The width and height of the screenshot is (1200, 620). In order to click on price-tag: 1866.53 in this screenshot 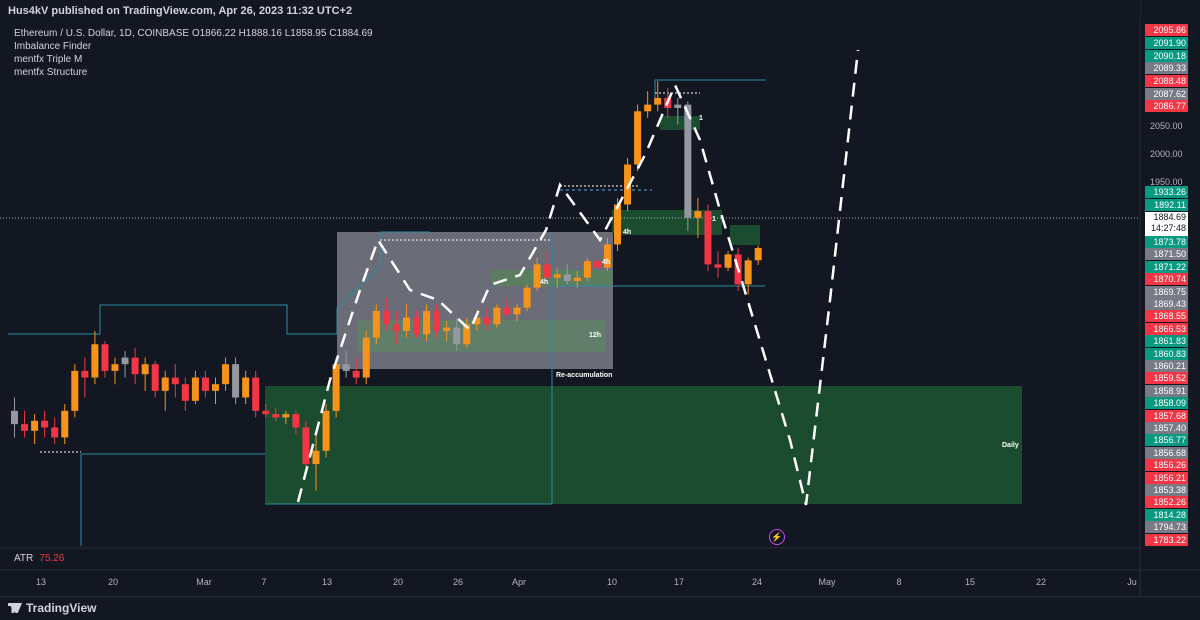, I will do `click(1166, 328)`.